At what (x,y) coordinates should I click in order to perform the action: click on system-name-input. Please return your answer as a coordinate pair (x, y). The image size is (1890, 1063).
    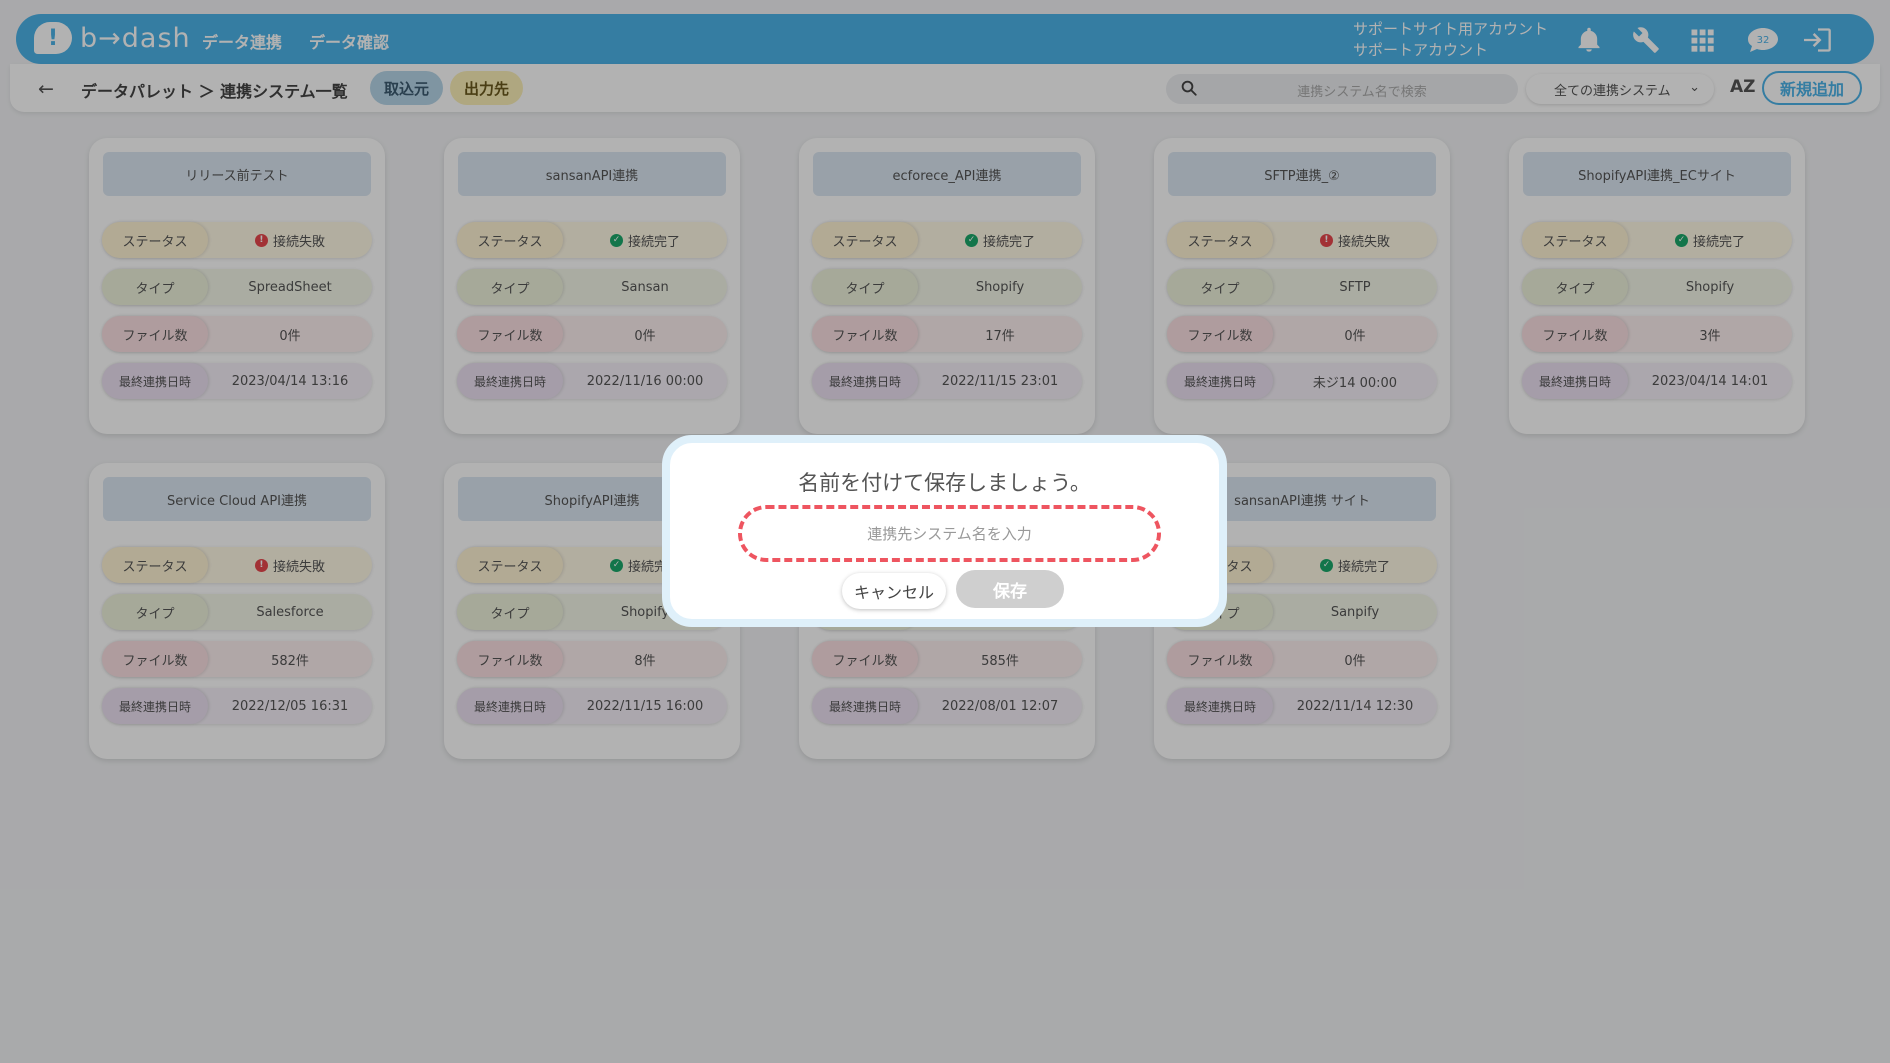
    Looking at the image, I should click on (949, 533).